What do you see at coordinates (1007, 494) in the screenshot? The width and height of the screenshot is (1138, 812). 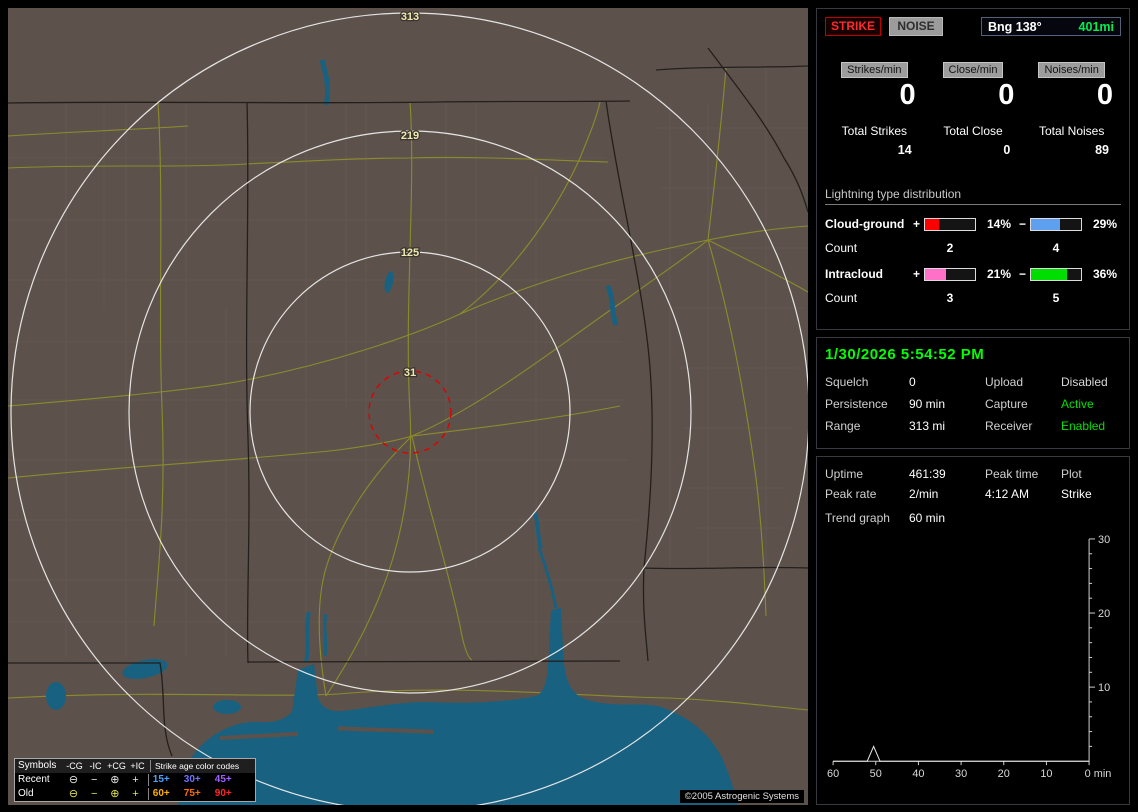 I see `peak-time-value: 4:12 AM` at bounding box center [1007, 494].